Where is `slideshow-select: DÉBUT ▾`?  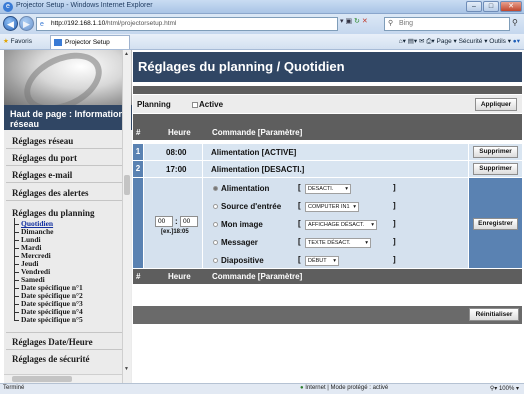 slideshow-select: DÉBUT ▾ is located at coordinates (322, 261).